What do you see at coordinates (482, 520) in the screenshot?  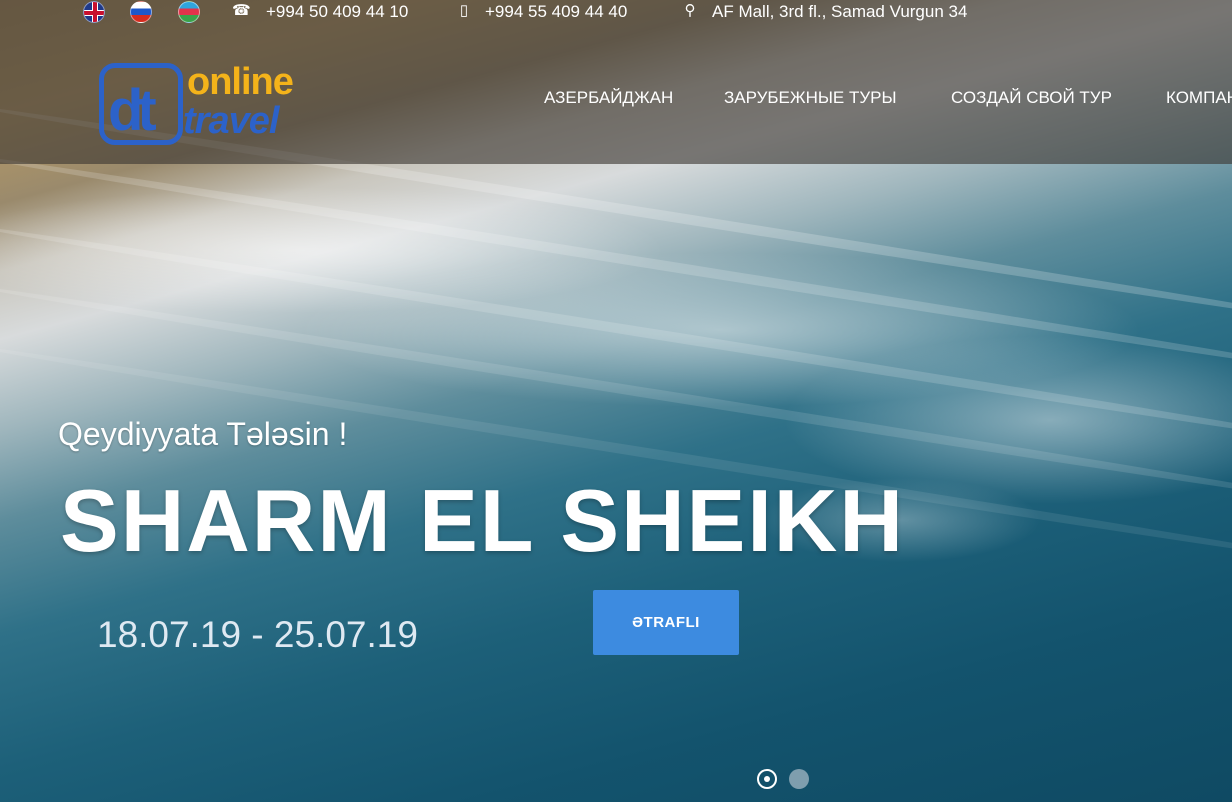 I see `hero-title: SHARM EL SHEIKH` at bounding box center [482, 520].